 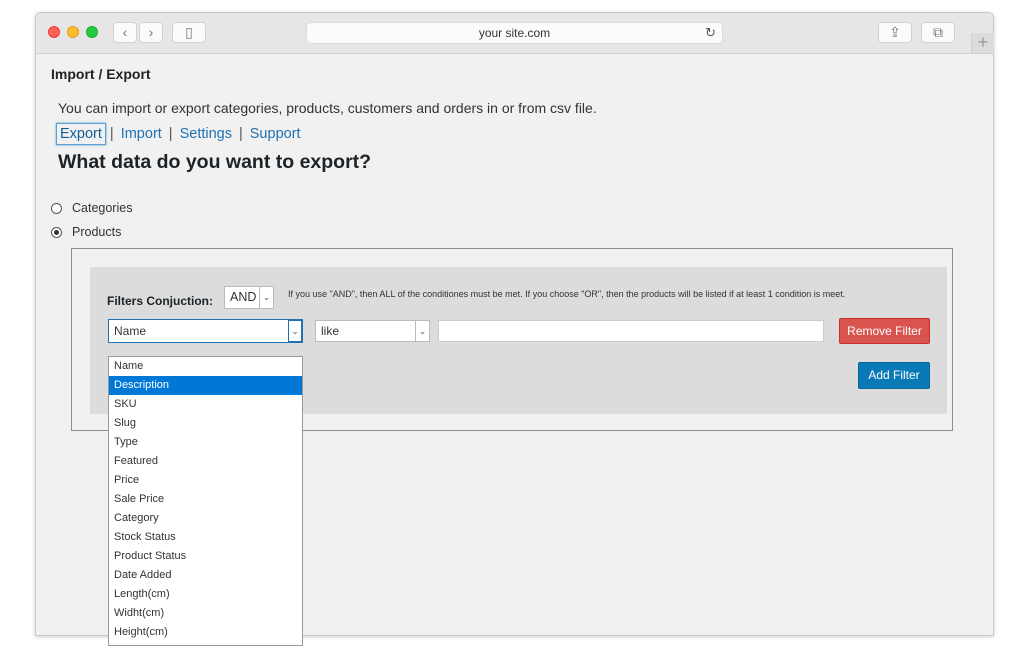 I want to click on page-title: Import / Export, so click(x=101, y=74).